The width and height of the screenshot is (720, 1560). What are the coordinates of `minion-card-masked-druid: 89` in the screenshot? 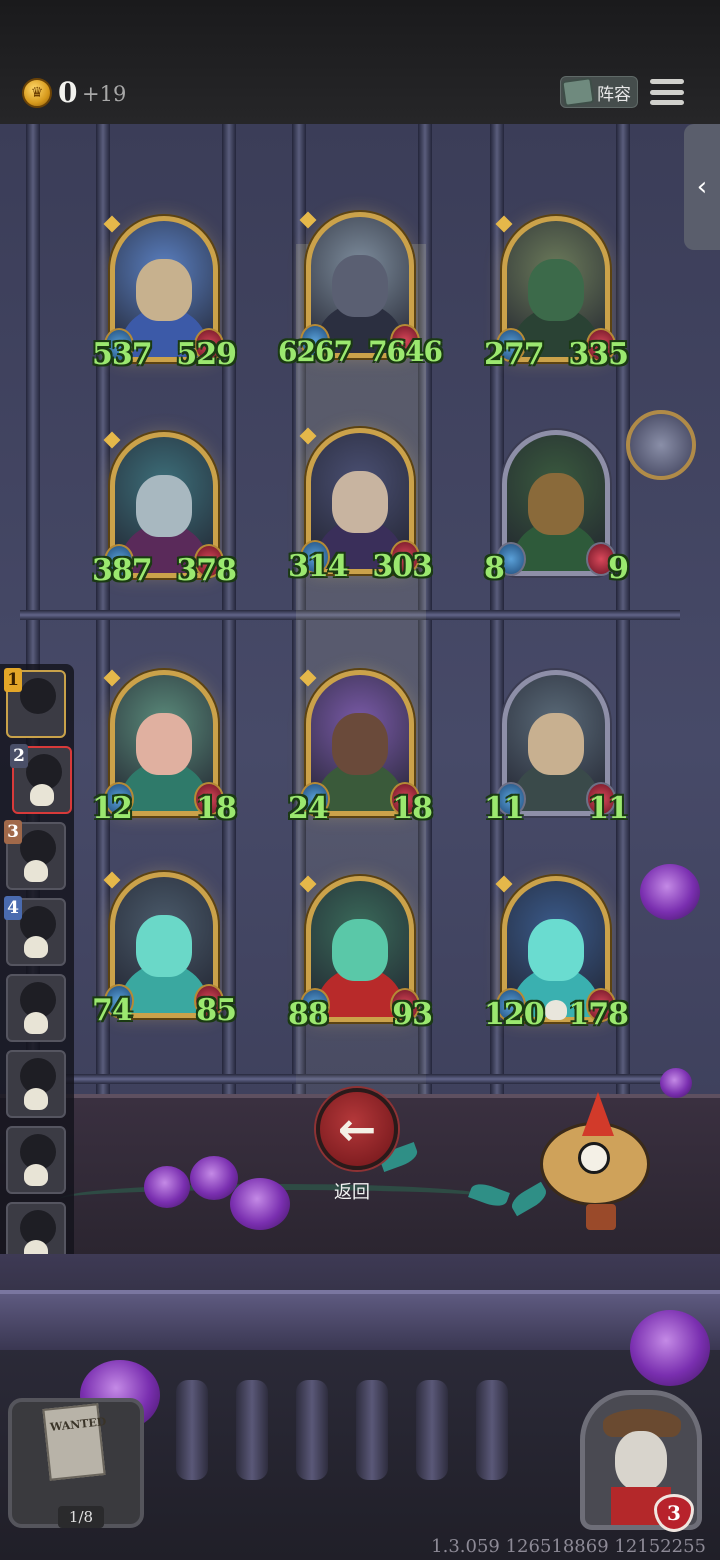 It's located at (556, 508).